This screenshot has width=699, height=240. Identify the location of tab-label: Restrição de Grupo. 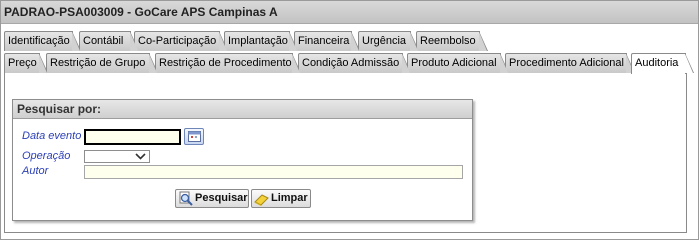
(98, 63).